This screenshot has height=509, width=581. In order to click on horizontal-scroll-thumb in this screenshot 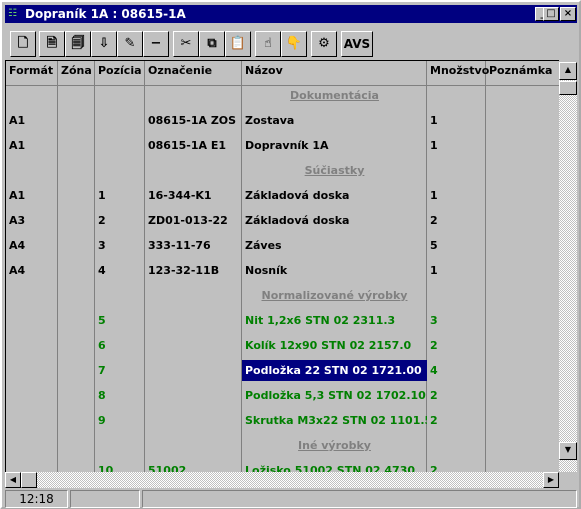, I will do `click(29, 480)`.